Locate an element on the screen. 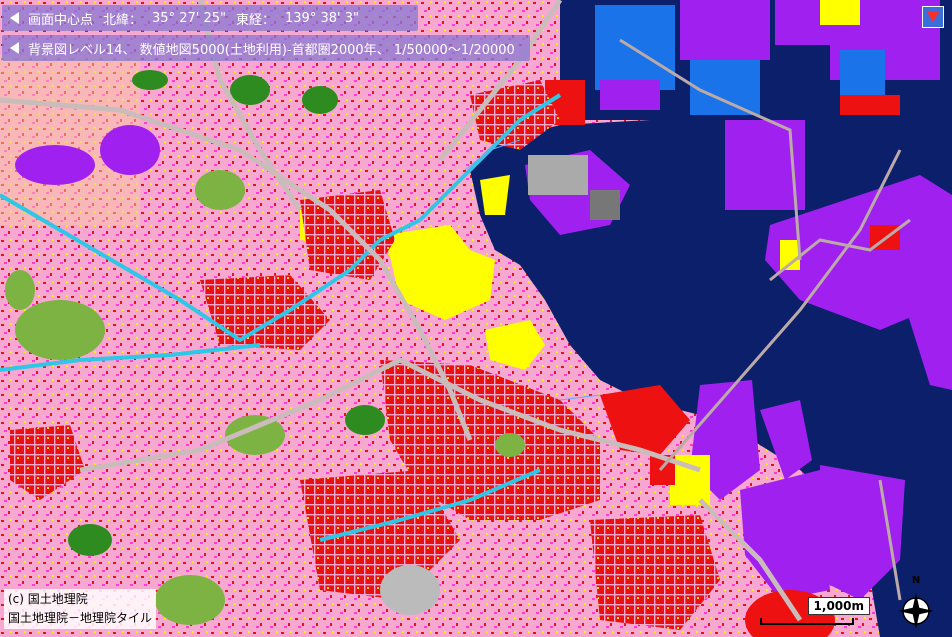 The width and height of the screenshot is (952, 637). scale-line is located at coordinates (807, 621).